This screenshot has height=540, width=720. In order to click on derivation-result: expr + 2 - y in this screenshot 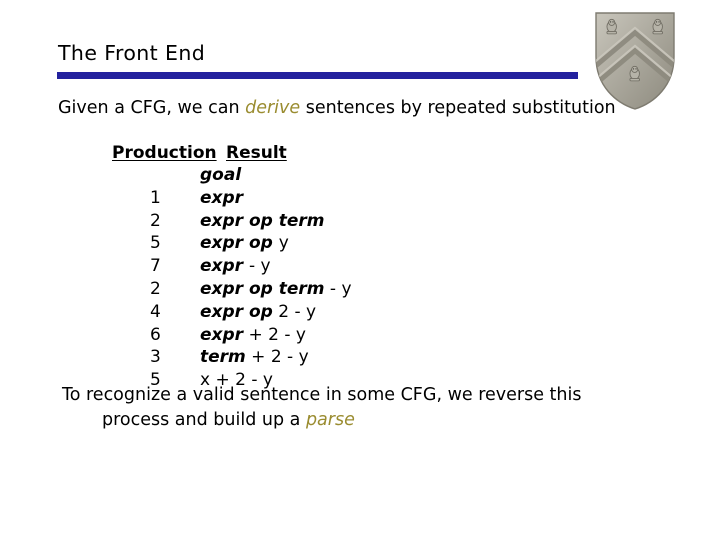, I will do `click(253, 335)`.